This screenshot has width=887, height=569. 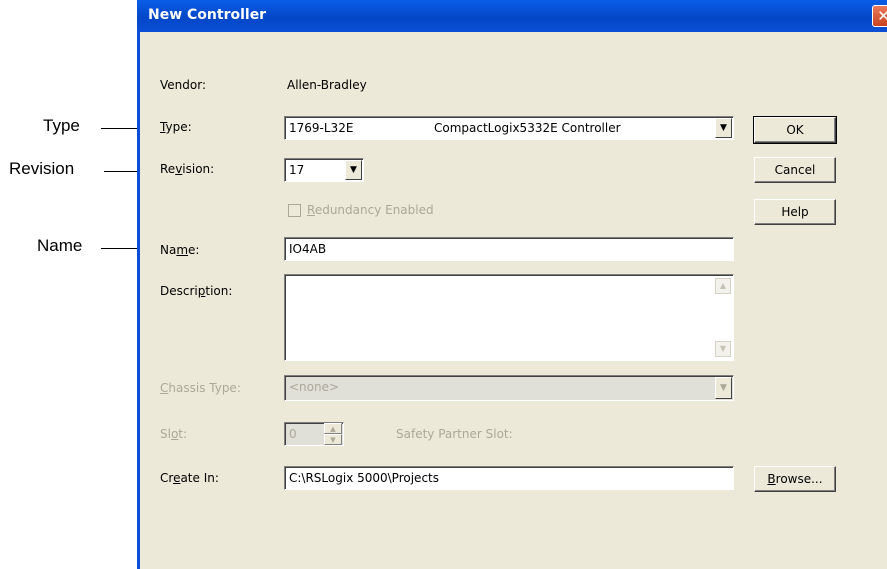 What do you see at coordinates (324, 170) in the screenshot?
I see `revision-select: 17 ▼` at bounding box center [324, 170].